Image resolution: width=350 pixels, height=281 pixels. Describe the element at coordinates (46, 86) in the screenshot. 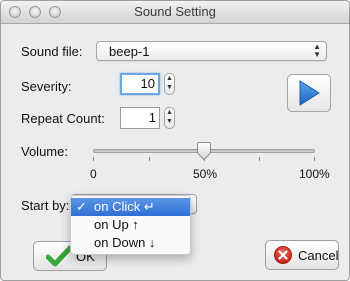

I see `severity-label: Severity:` at that location.